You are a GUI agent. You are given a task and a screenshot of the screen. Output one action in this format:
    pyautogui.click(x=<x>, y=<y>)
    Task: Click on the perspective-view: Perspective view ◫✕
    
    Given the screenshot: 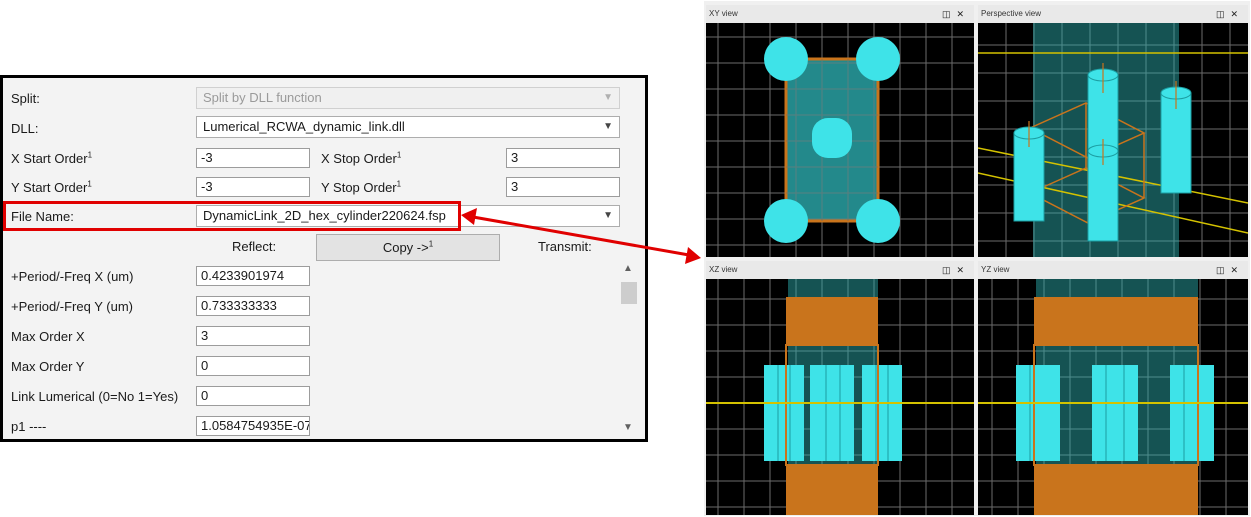 What is the action you would take?
    pyautogui.click(x=1113, y=131)
    